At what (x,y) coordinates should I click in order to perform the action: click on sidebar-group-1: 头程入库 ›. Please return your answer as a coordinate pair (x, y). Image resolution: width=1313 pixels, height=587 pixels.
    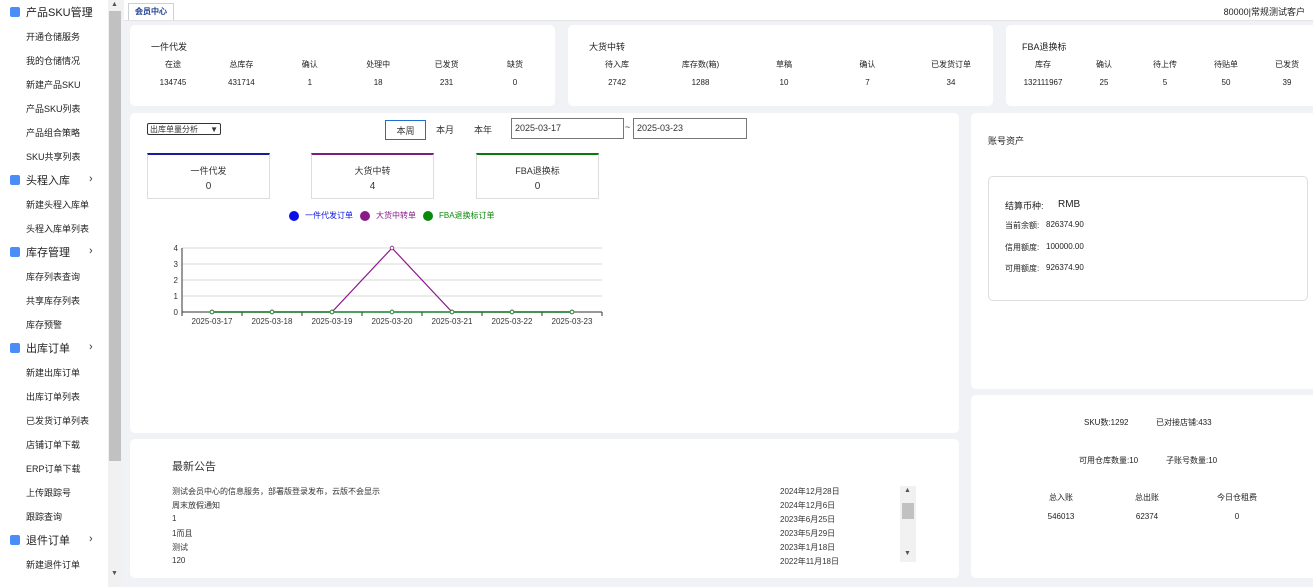
    Looking at the image, I should click on (54, 180).